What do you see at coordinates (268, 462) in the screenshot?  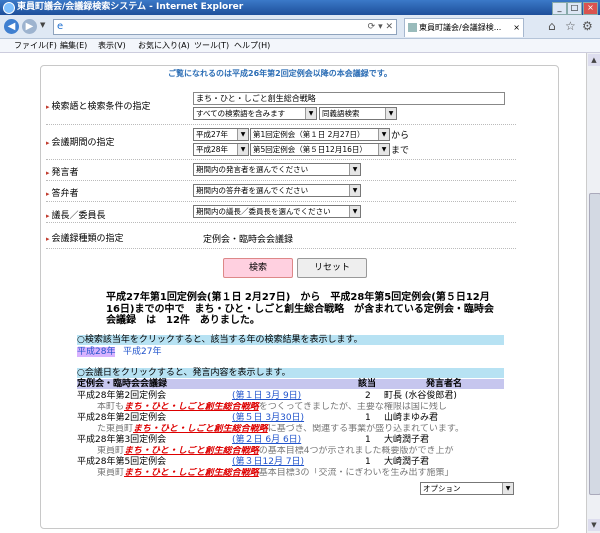 I see `row-date-link: (第３日12月 7日)` at bounding box center [268, 462].